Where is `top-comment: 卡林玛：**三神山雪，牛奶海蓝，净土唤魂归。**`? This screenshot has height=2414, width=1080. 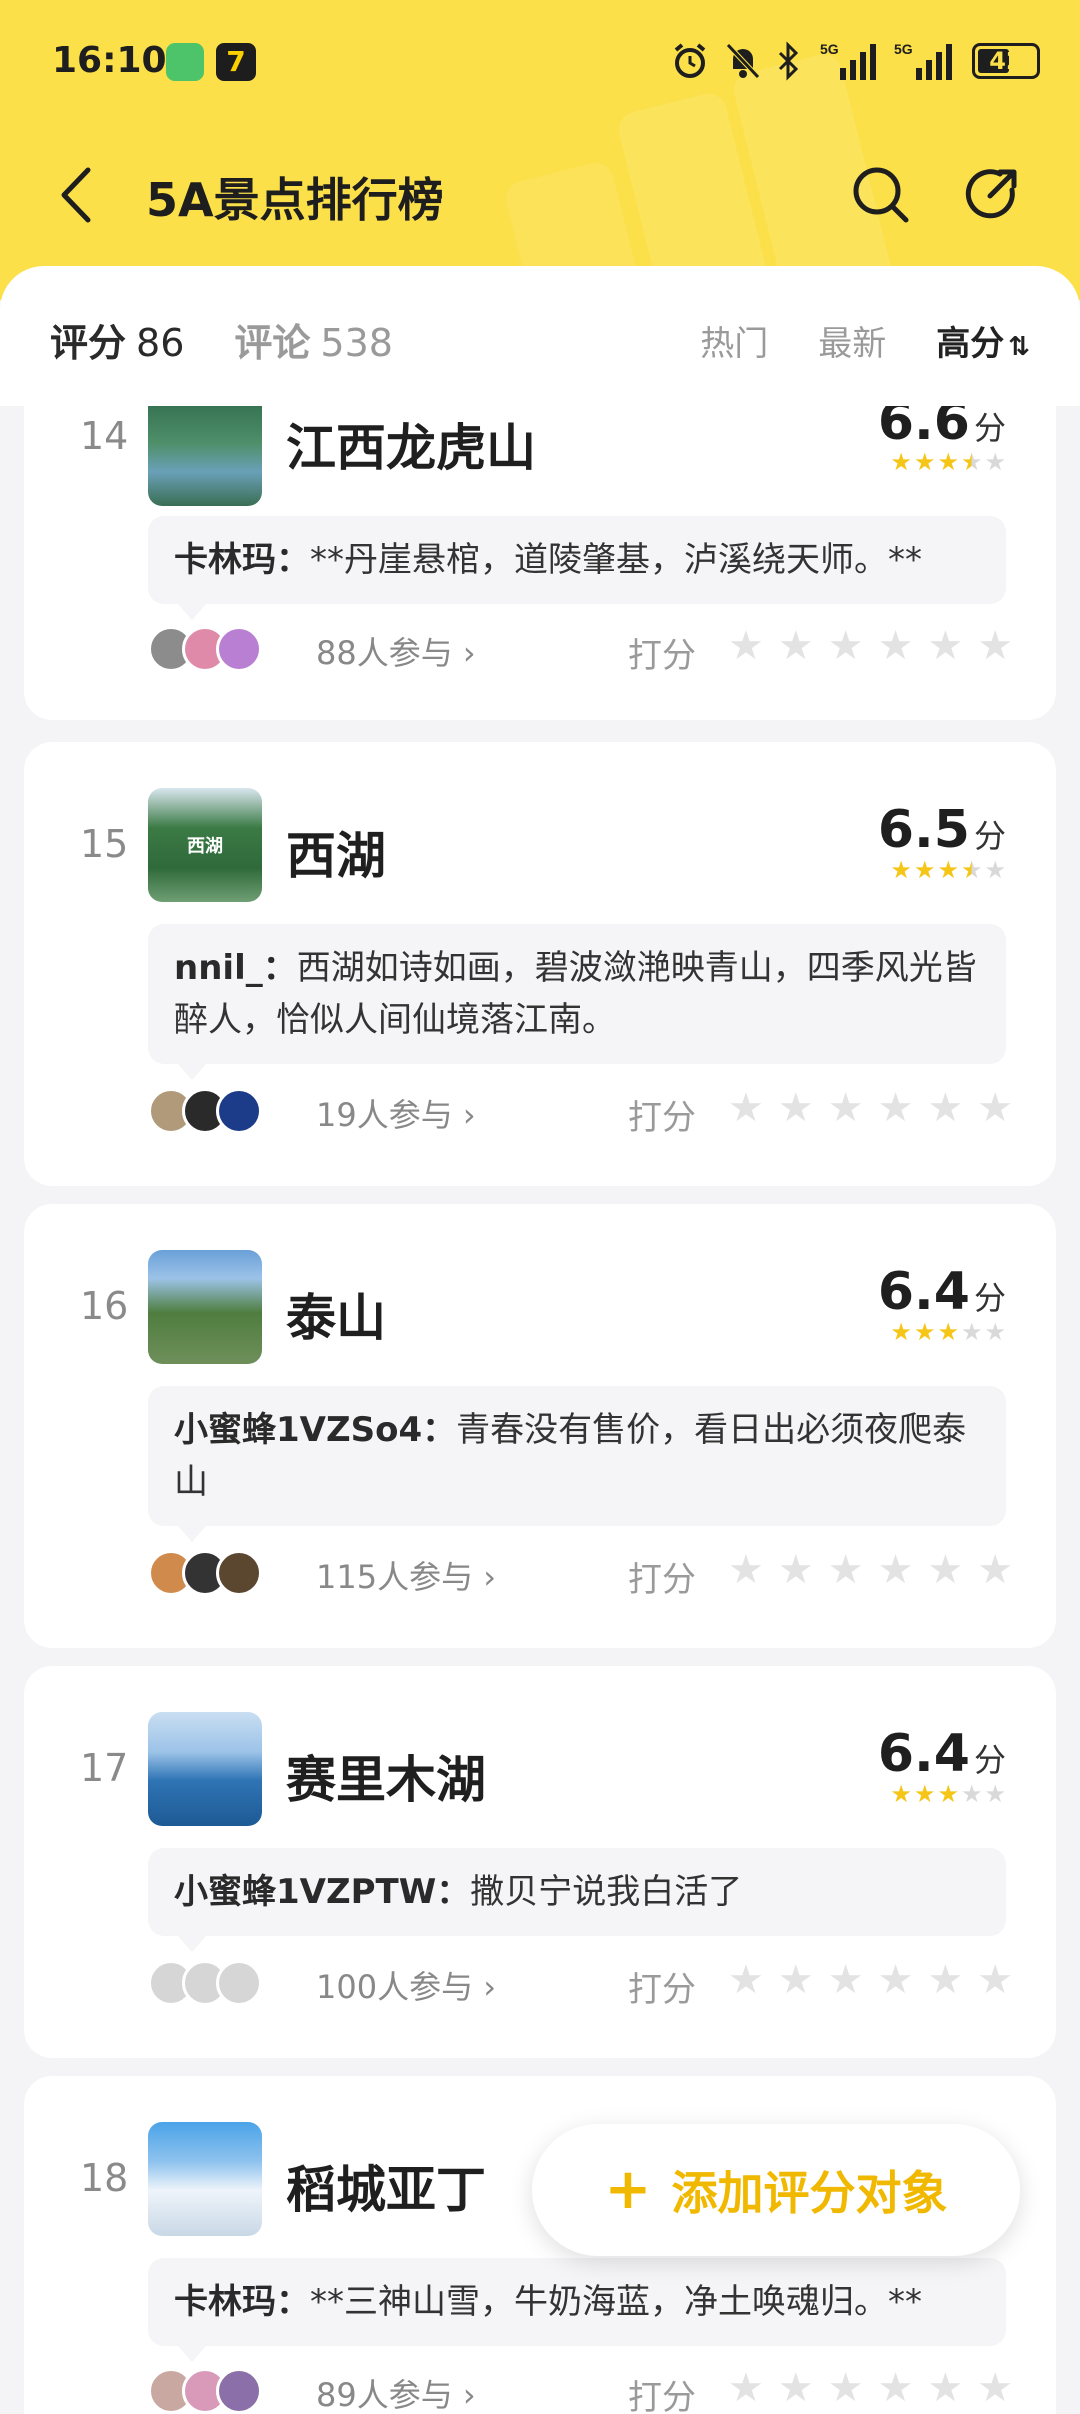
top-comment: 卡林玛：**三神山雪，牛奶海蓝，净土唤魂归。** is located at coordinates (577, 2310).